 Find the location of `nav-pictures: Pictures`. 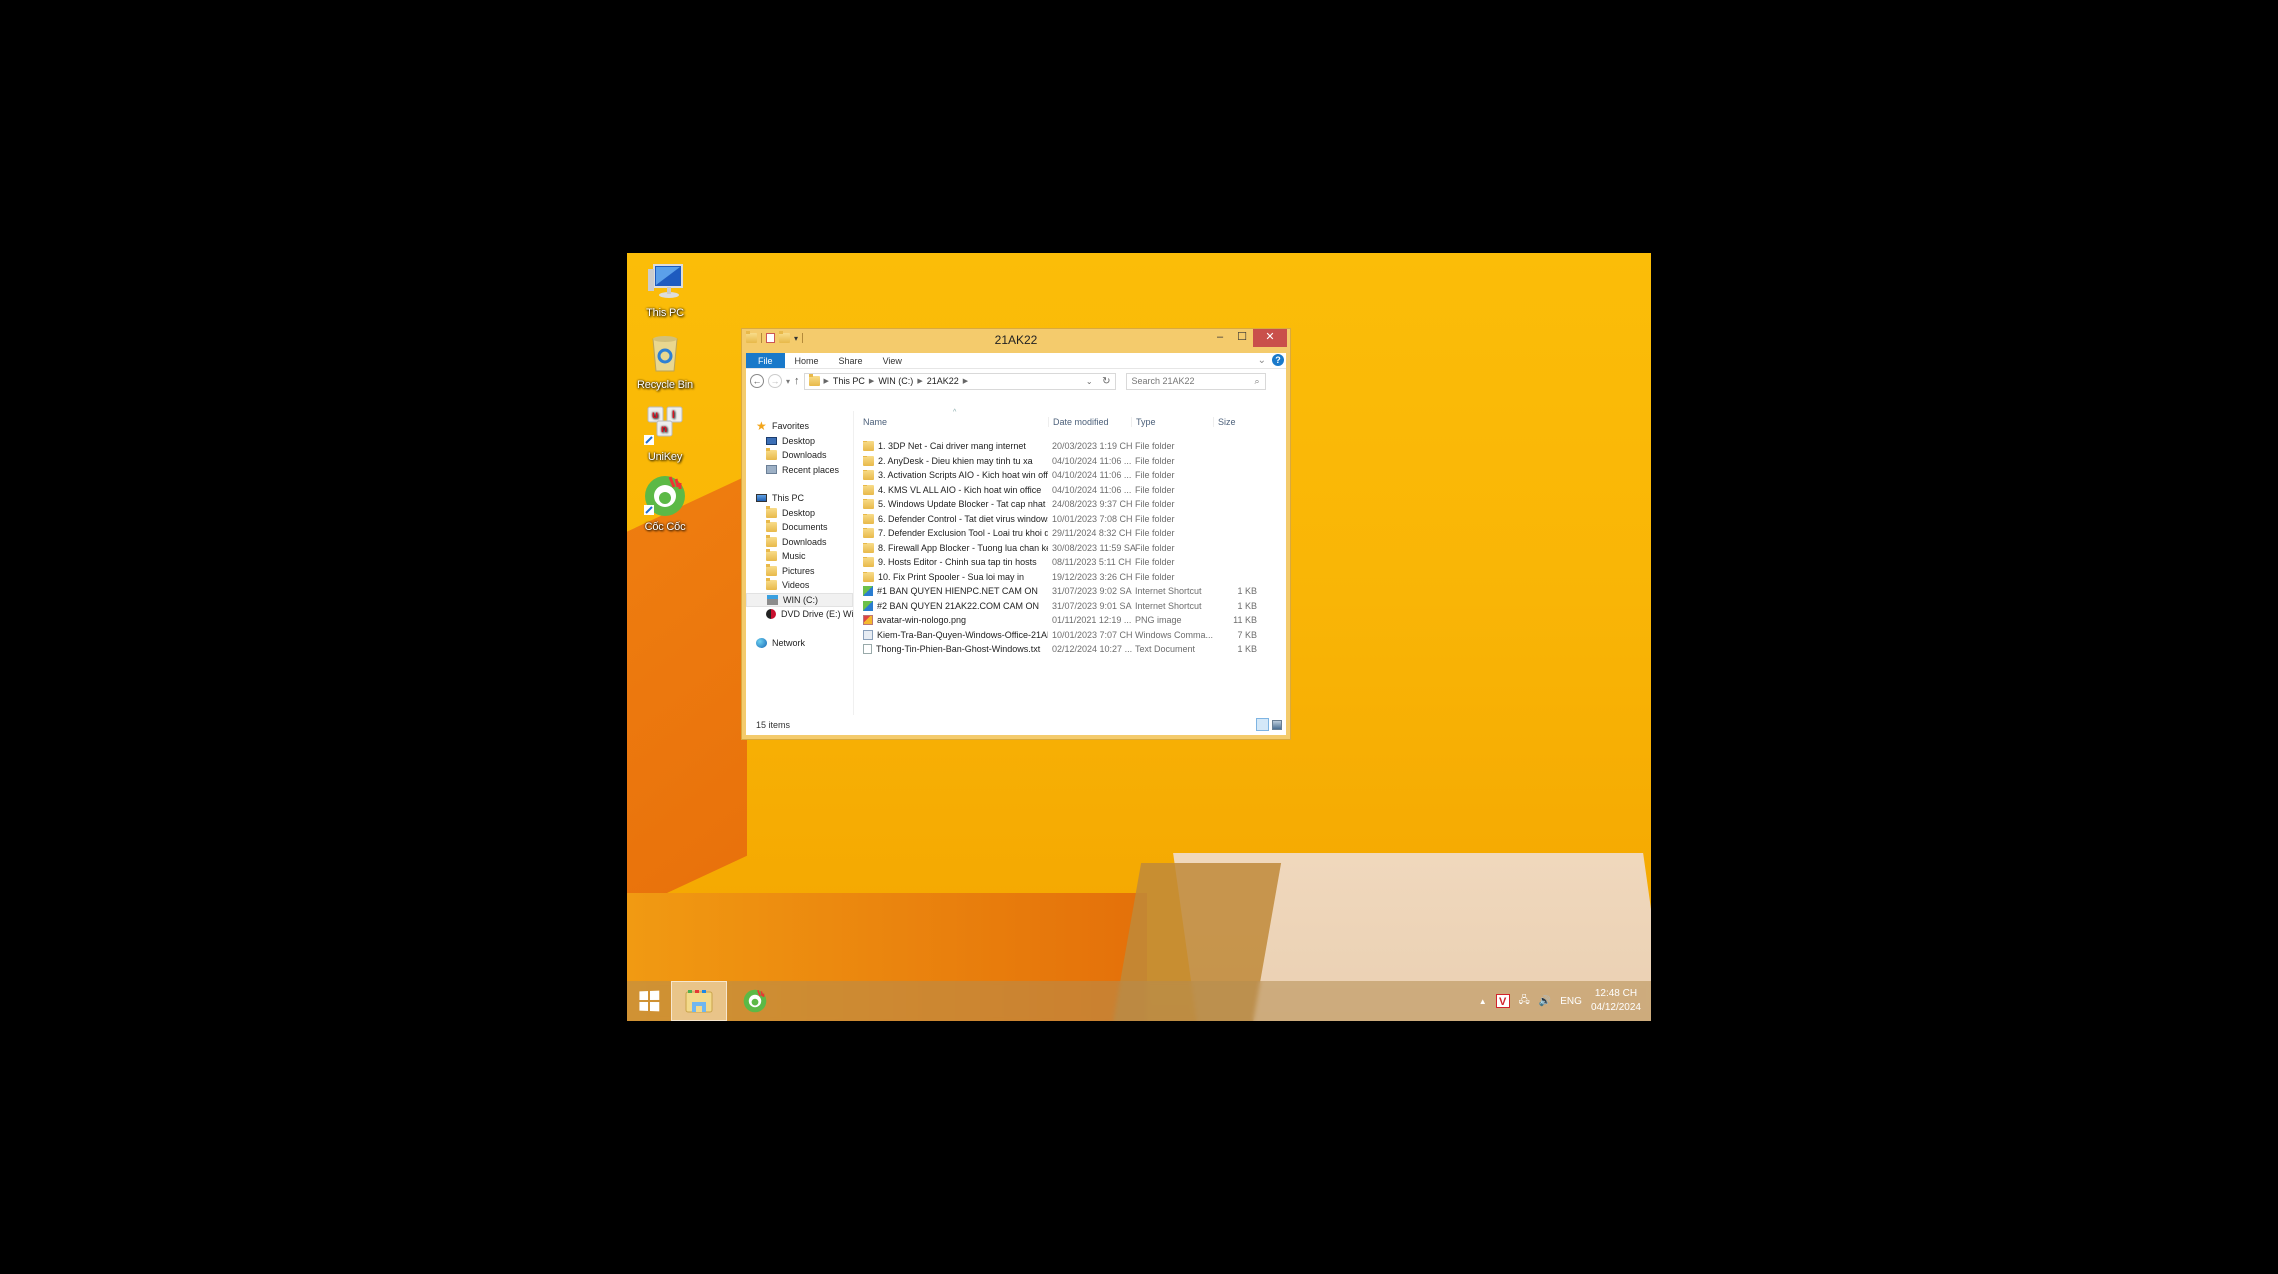

nav-pictures: Pictures is located at coordinates (799, 571).